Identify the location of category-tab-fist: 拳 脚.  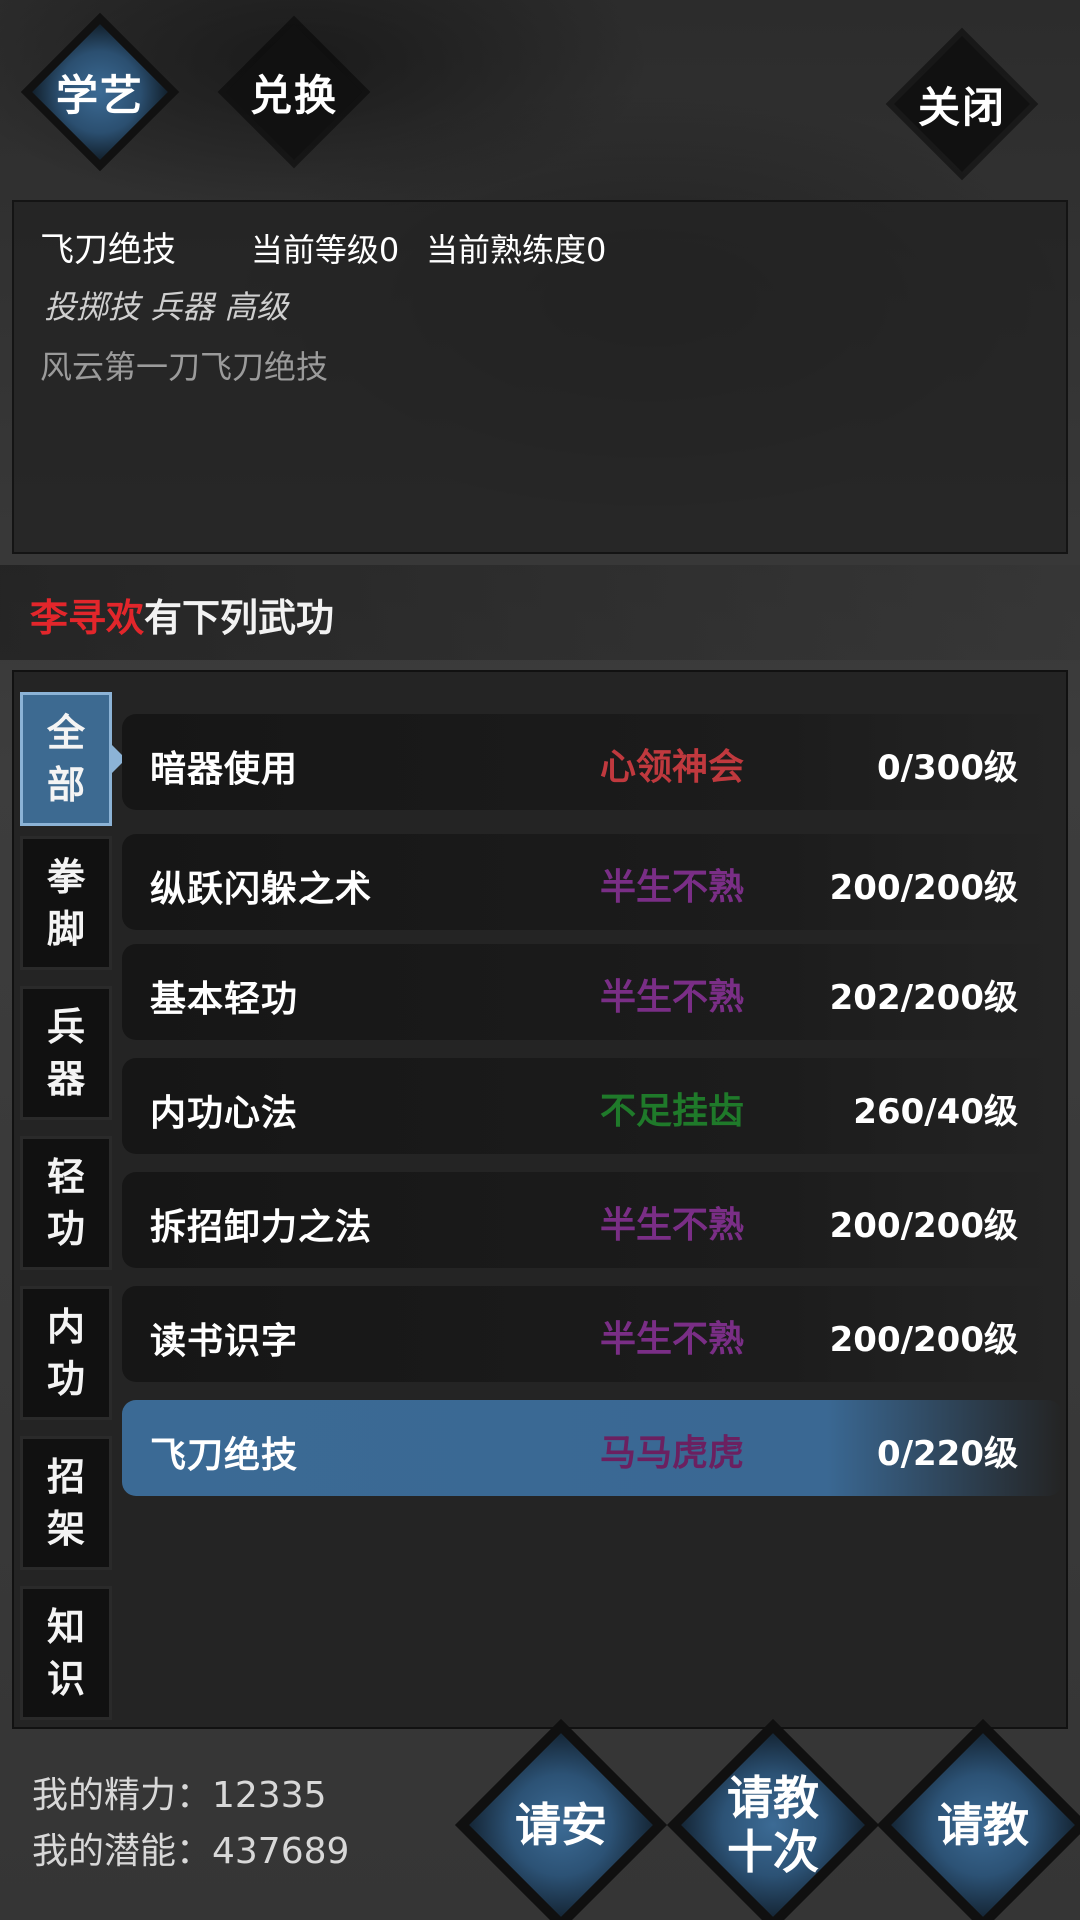
(66, 903).